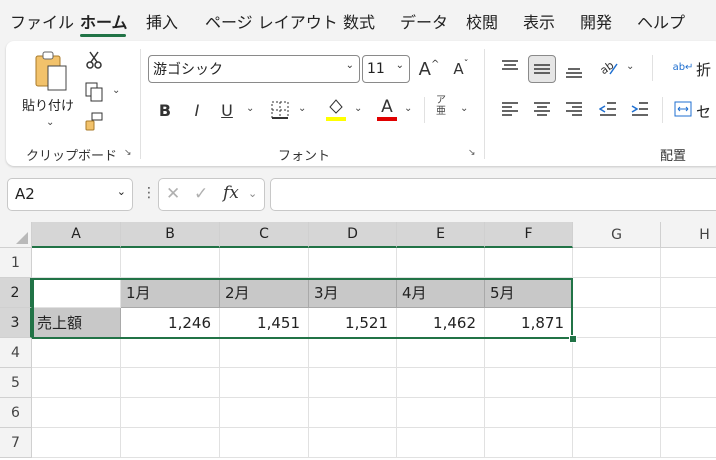 Image resolution: width=716 pixels, height=460 pixels. What do you see at coordinates (264, 443) in the screenshot?
I see `cell-c7` at bounding box center [264, 443].